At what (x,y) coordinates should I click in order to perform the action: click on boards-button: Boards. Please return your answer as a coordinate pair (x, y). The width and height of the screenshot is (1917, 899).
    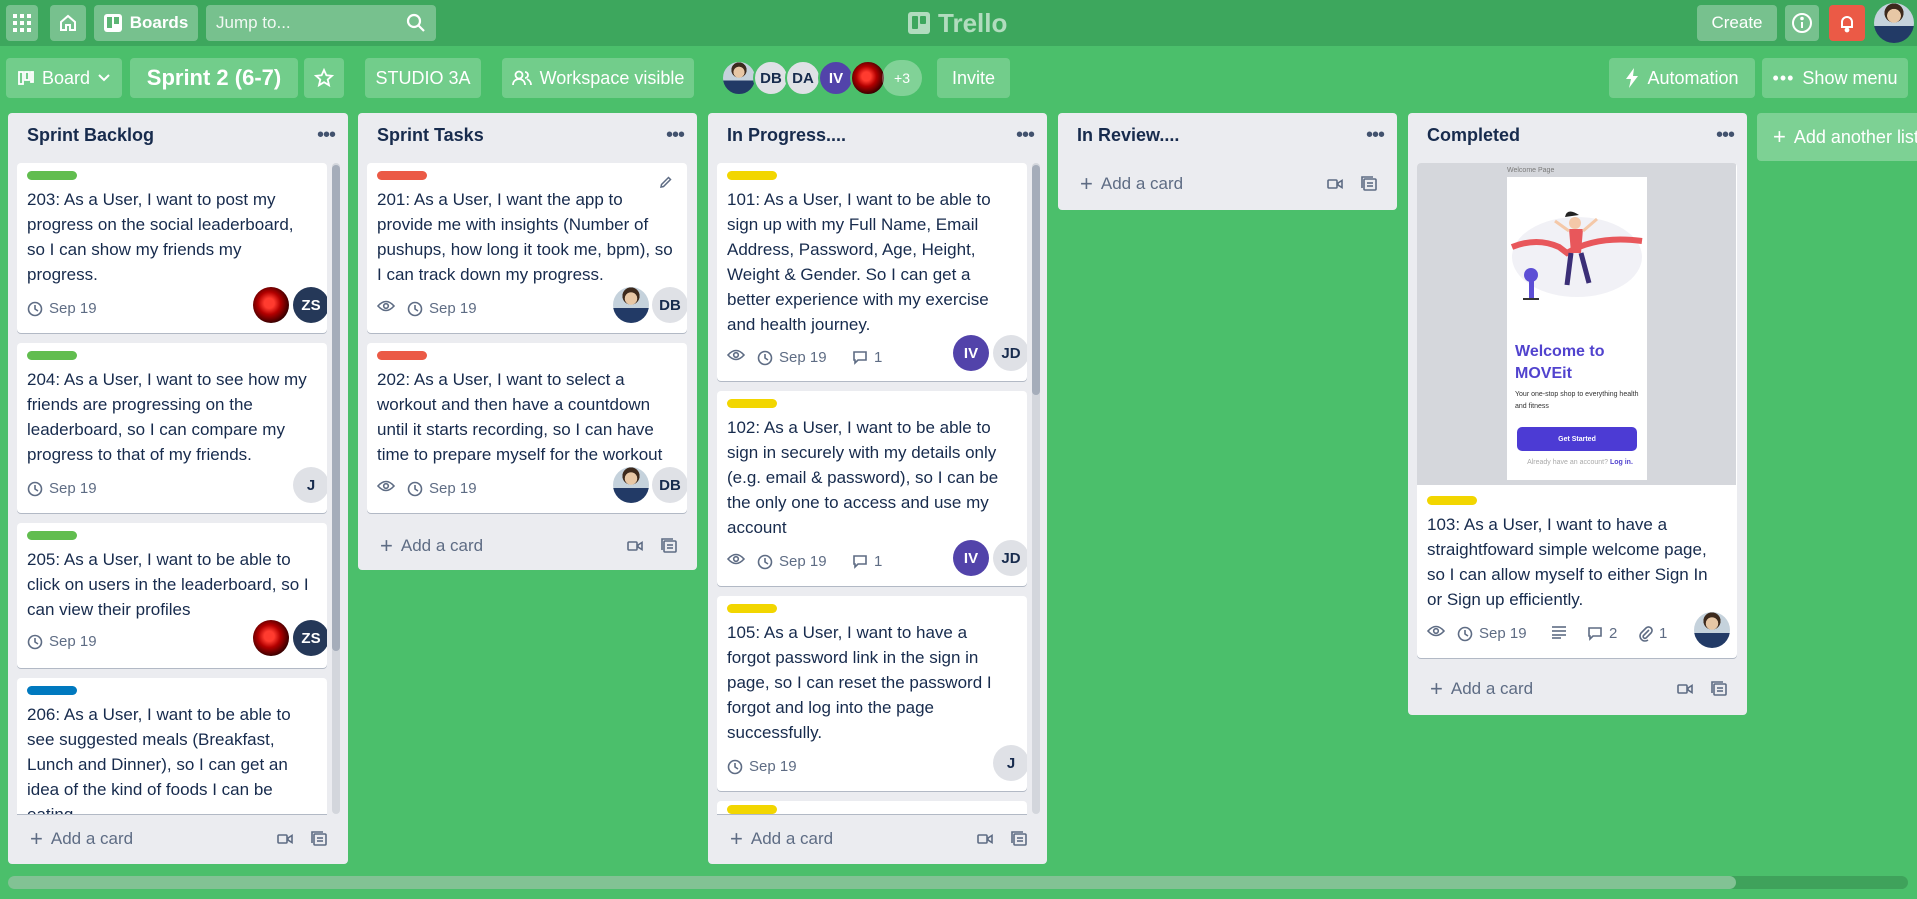
    Looking at the image, I should click on (146, 23).